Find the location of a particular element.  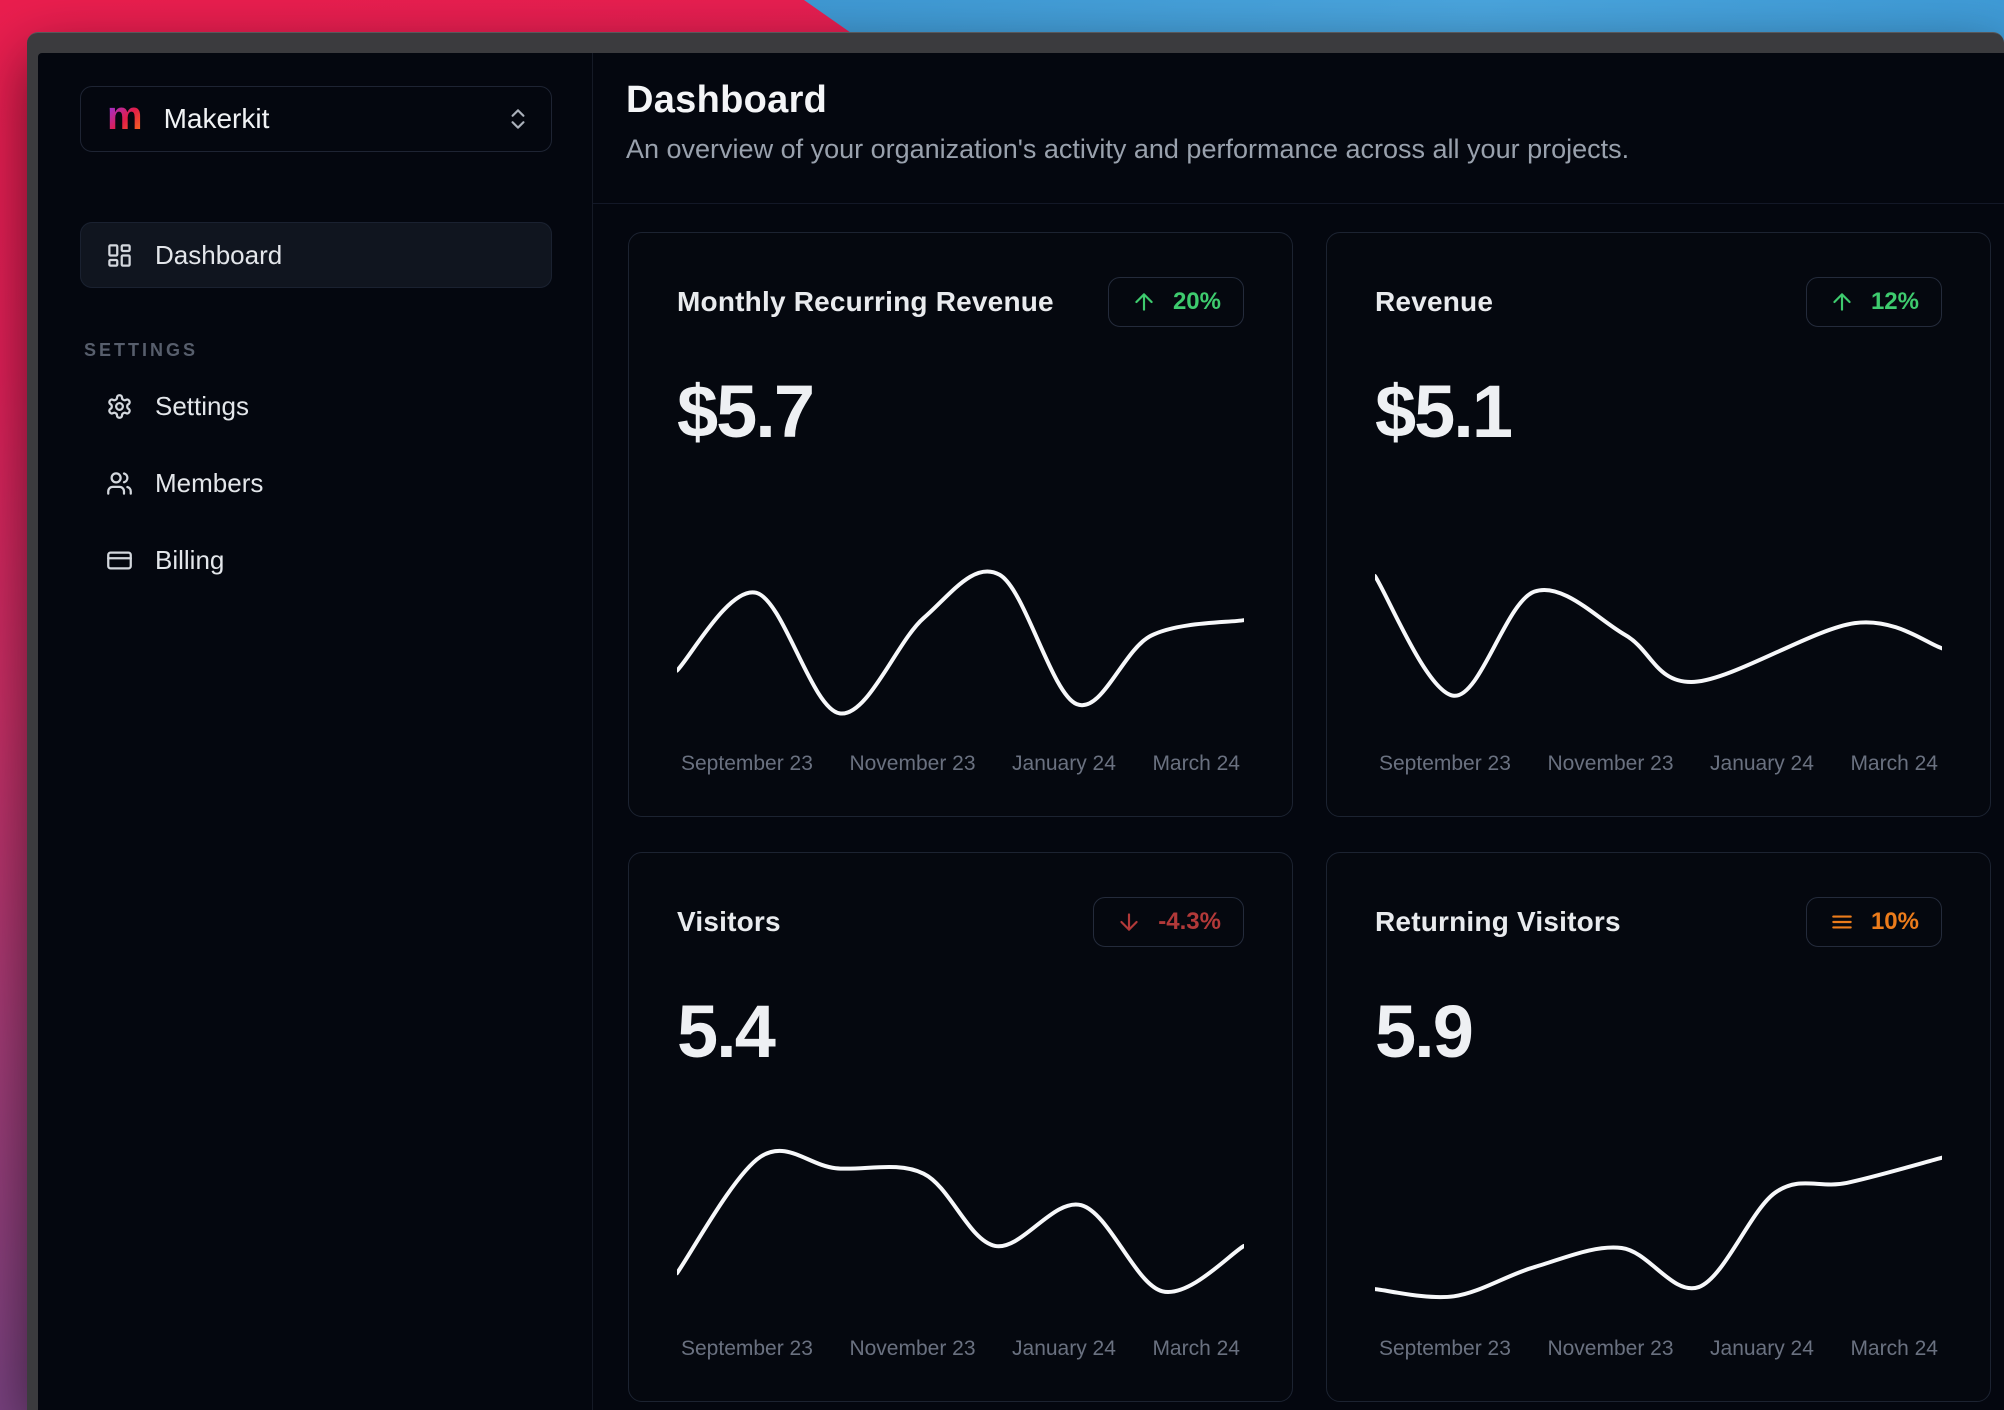

sidebar-item-label: Dashboard is located at coordinates (219, 254).